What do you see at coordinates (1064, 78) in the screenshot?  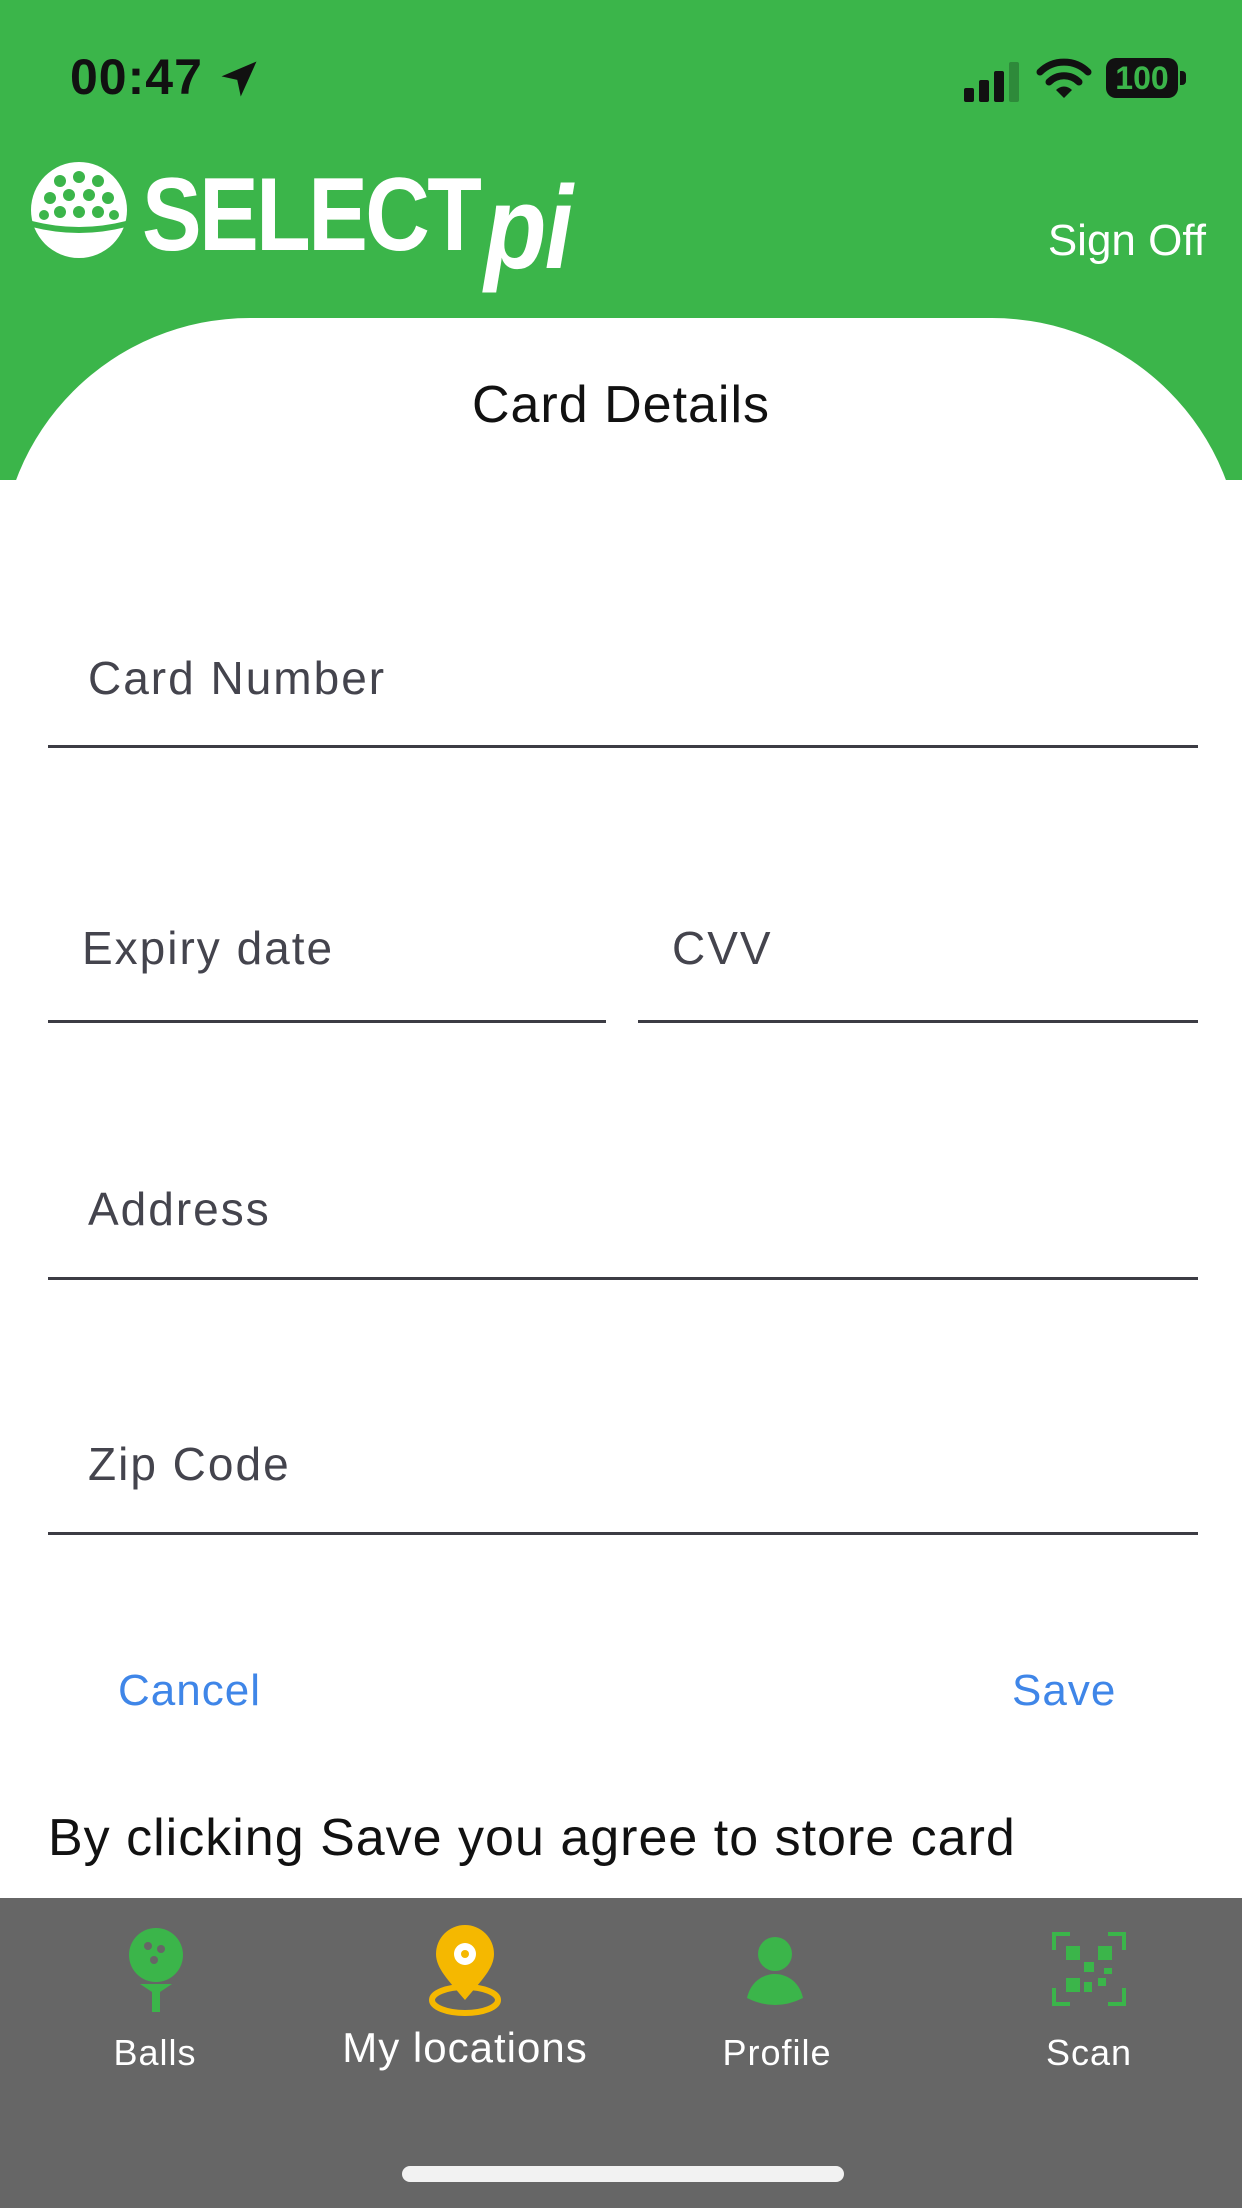 I see `wifi-icon` at bounding box center [1064, 78].